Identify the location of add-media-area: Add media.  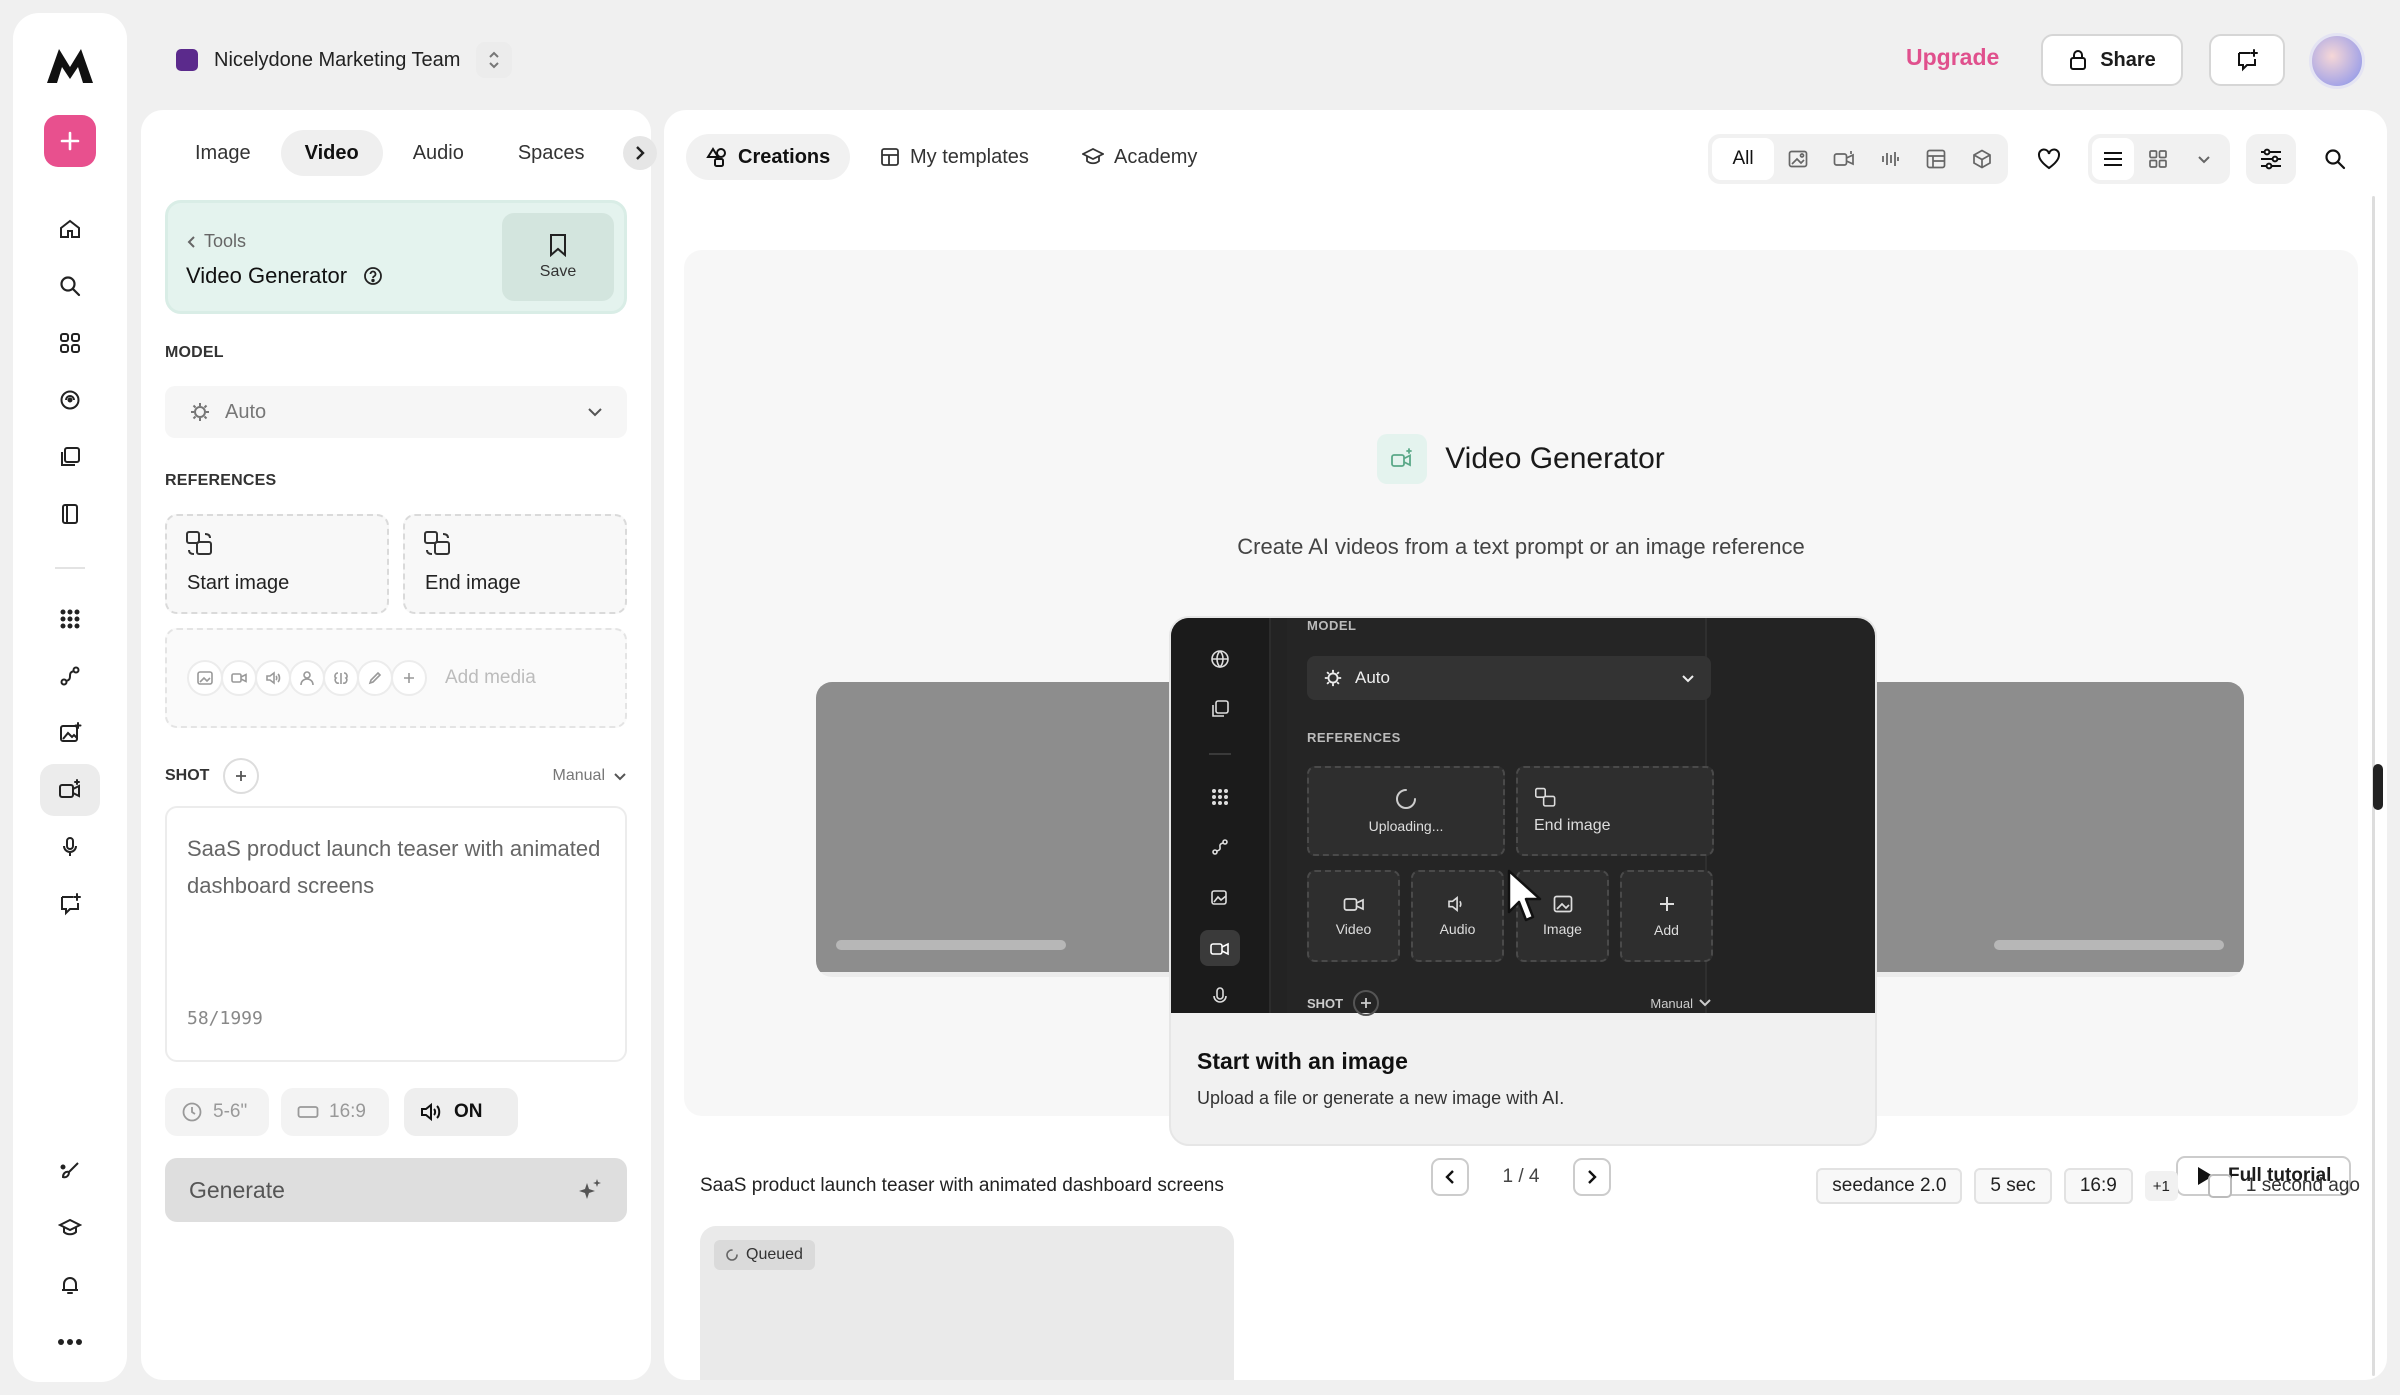
(396, 678).